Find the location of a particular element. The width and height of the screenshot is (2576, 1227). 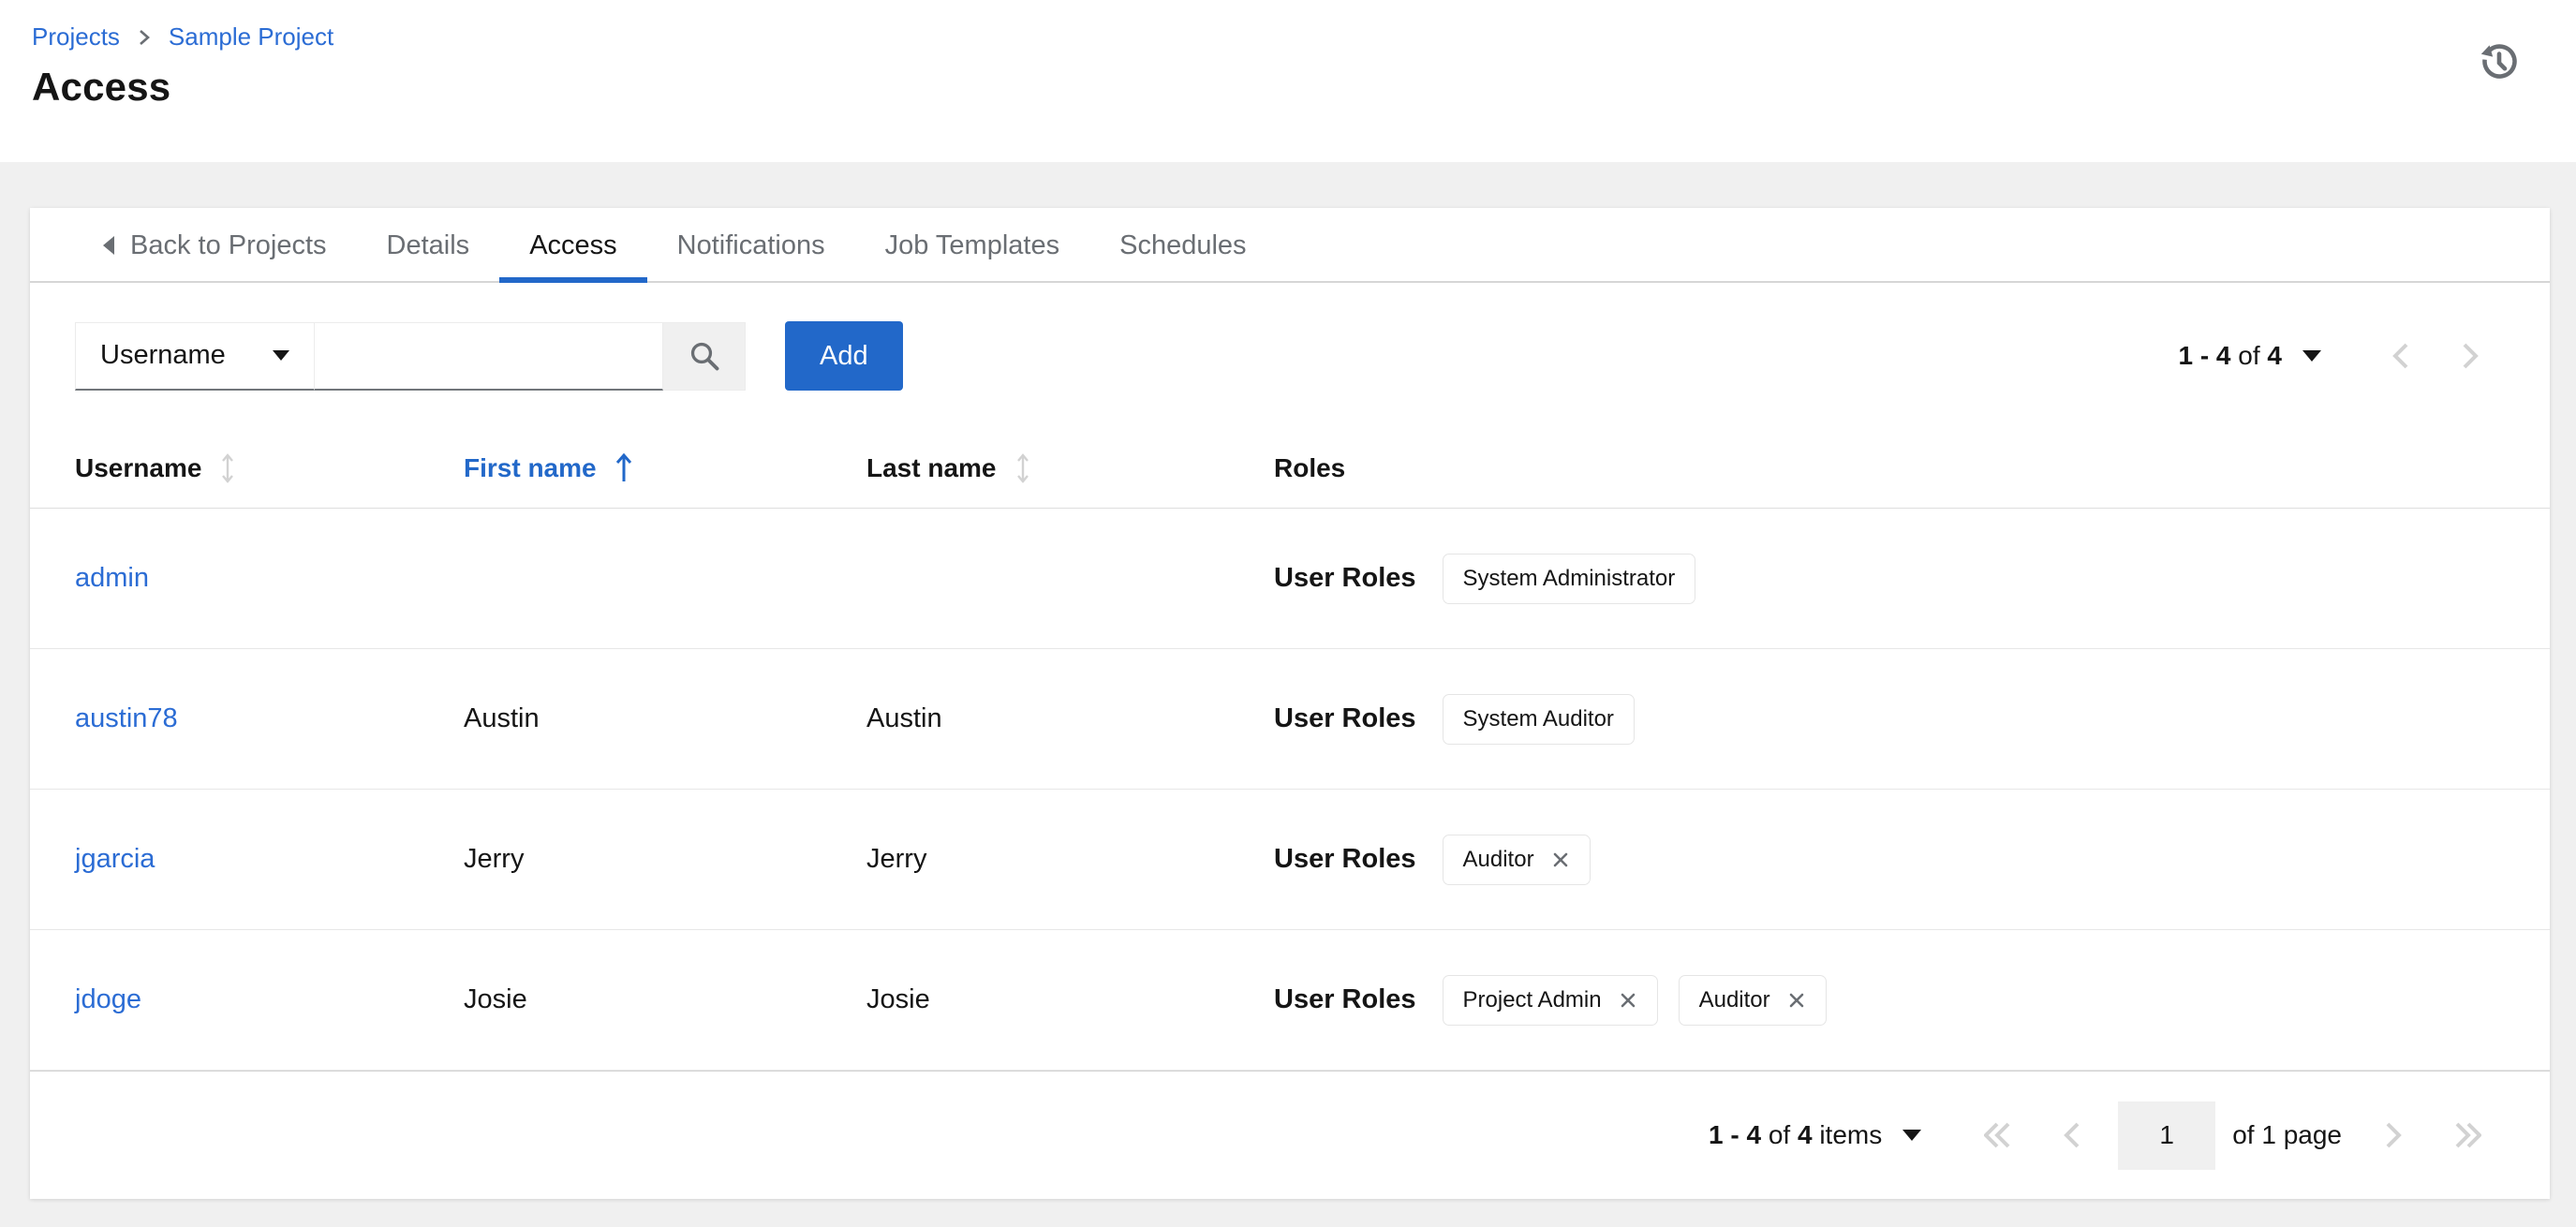

pagination-range-text: 1 - 4 of 4 is located at coordinates (2230, 356).